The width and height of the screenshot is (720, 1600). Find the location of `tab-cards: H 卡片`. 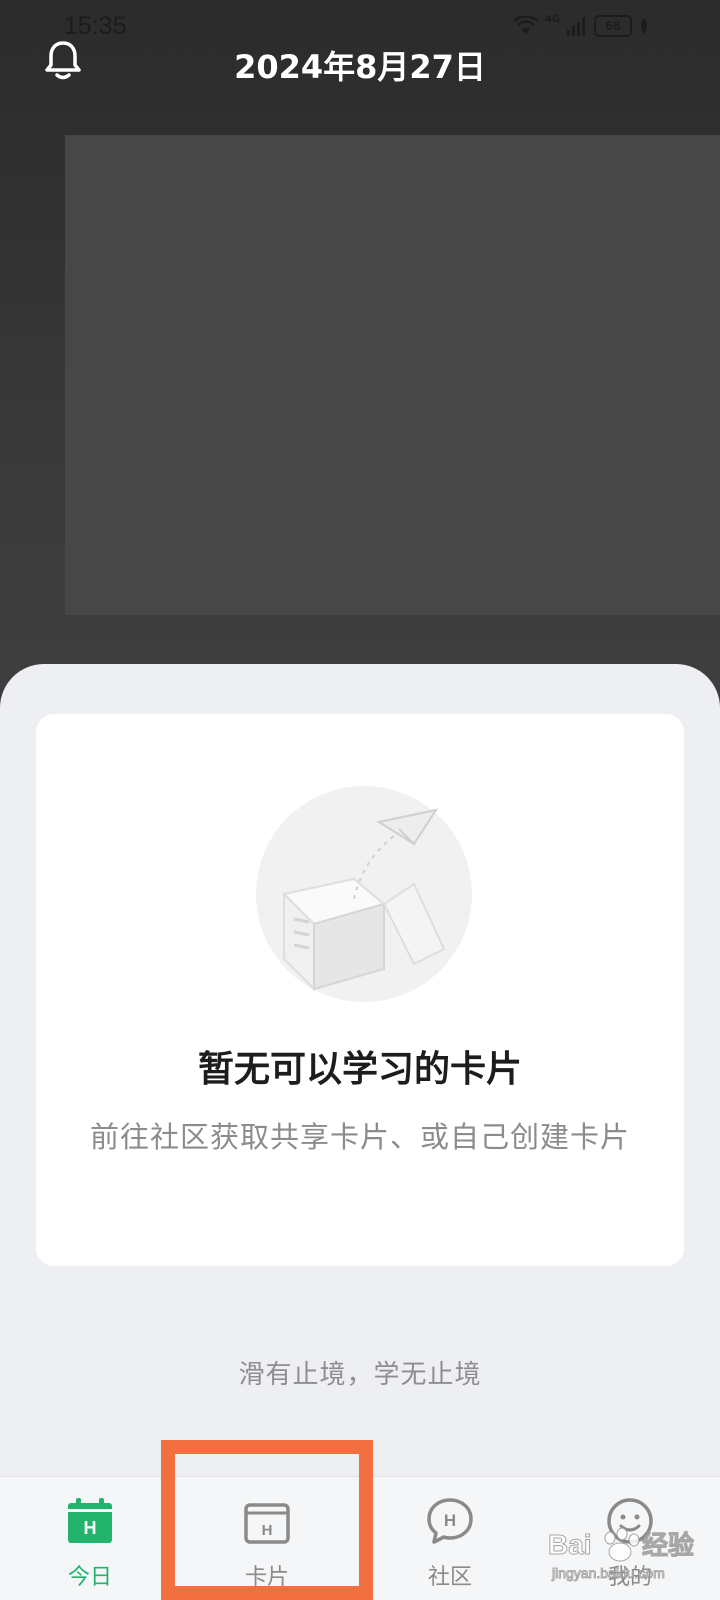

tab-cards: H 卡片 is located at coordinates (267, 1538).